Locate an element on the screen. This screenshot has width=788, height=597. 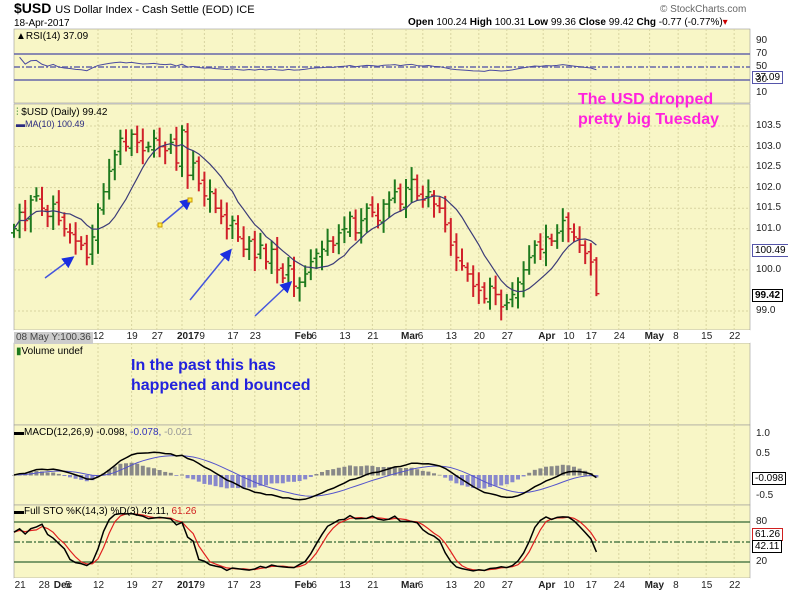
arrow-handle is located at coordinates (160, 225).